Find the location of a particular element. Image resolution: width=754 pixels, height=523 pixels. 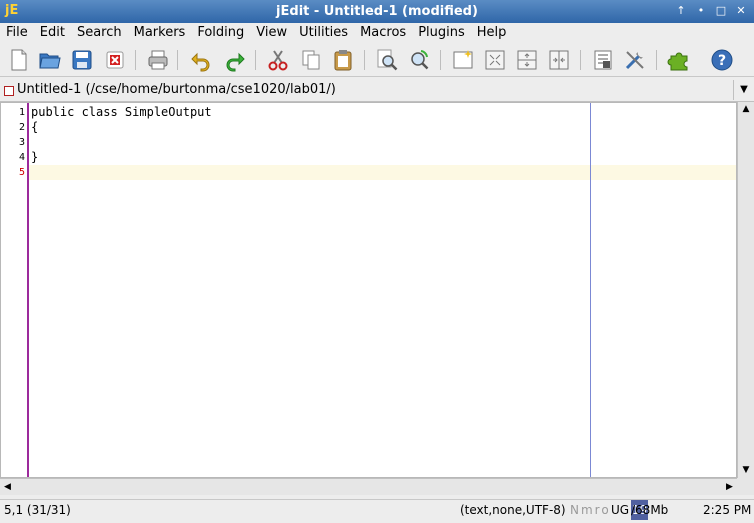

print-icon is located at coordinates (158, 60).